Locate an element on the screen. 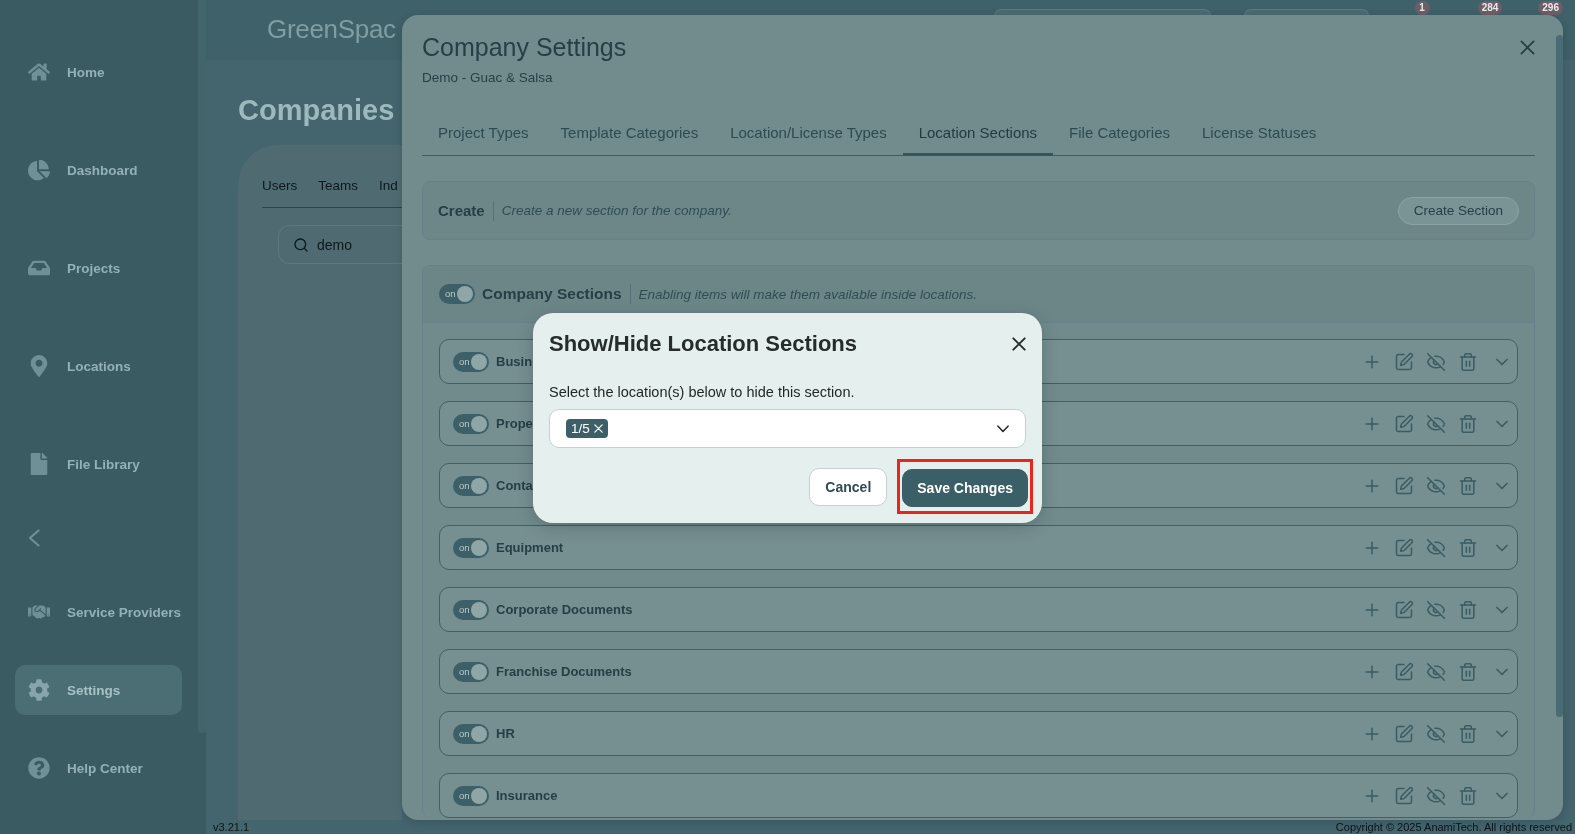 The width and height of the screenshot is (1575, 834). tab: File Categories is located at coordinates (1119, 133).